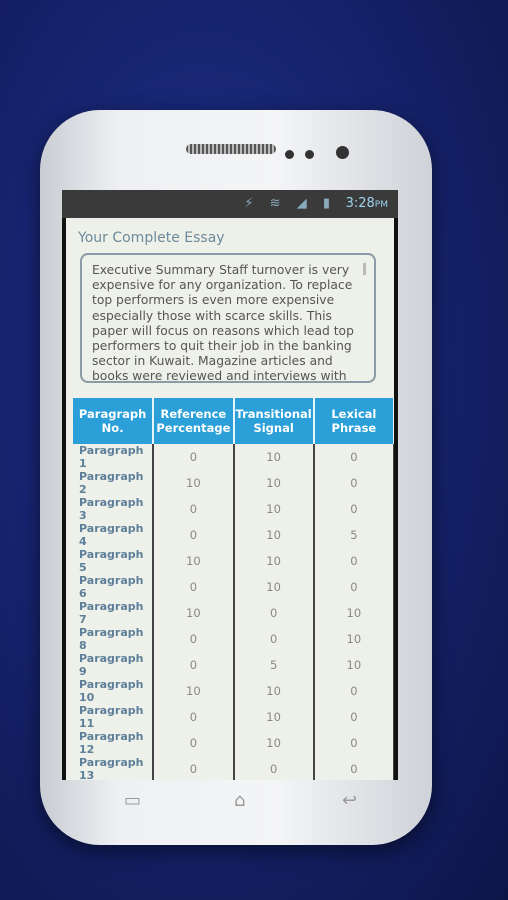 The width and height of the screenshot is (508, 900). Describe the element at coordinates (132, 800) in the screenshot. I see `menu-button: ▭` at that location.